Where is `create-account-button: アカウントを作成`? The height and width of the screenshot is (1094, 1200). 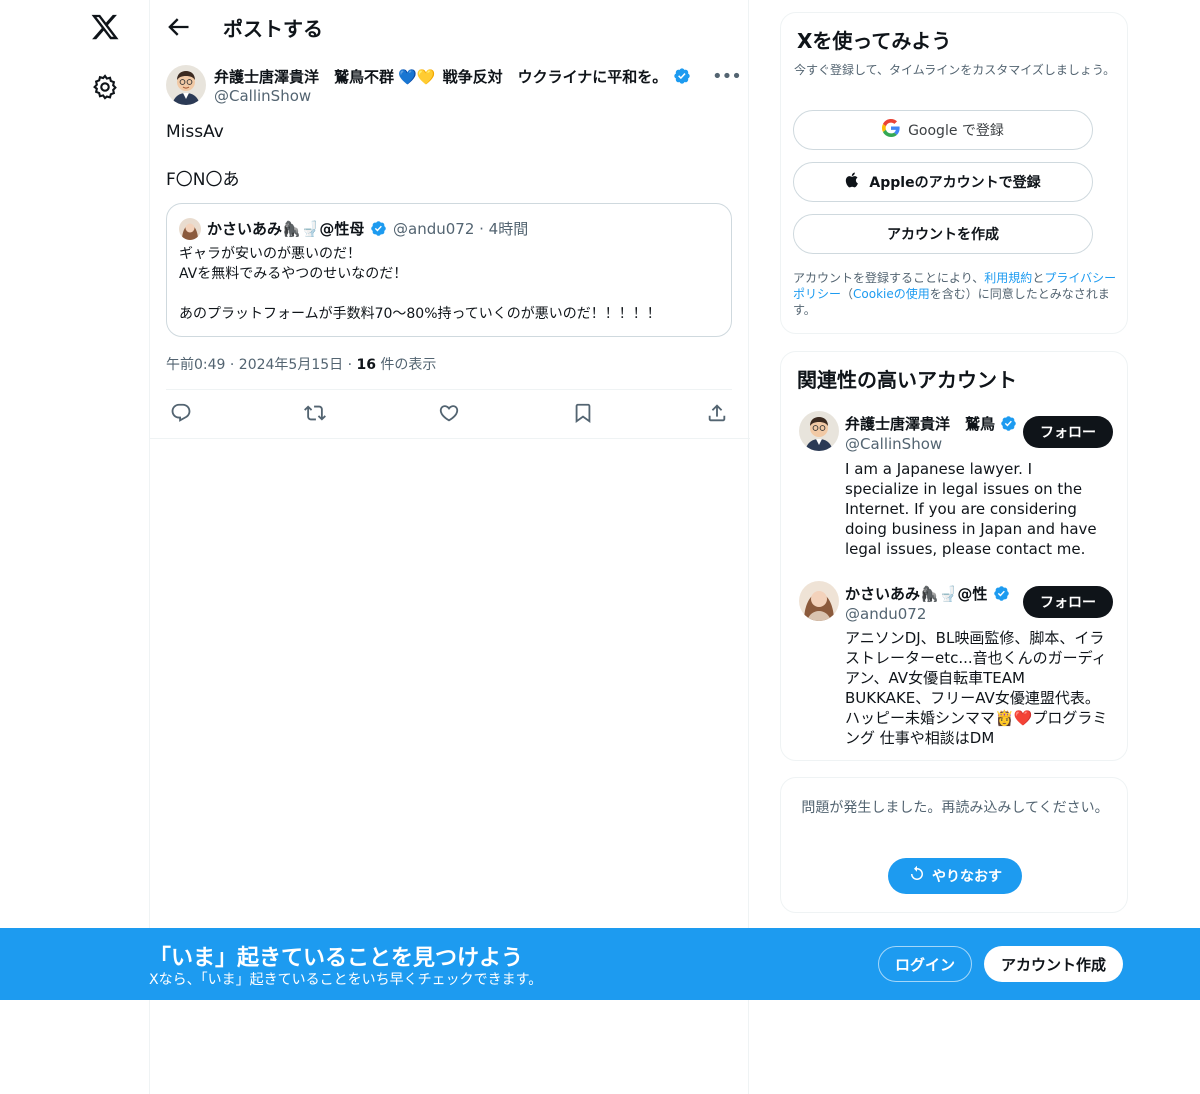 create-account-button: アカウントを作成 is located at coordinates (943, 234).